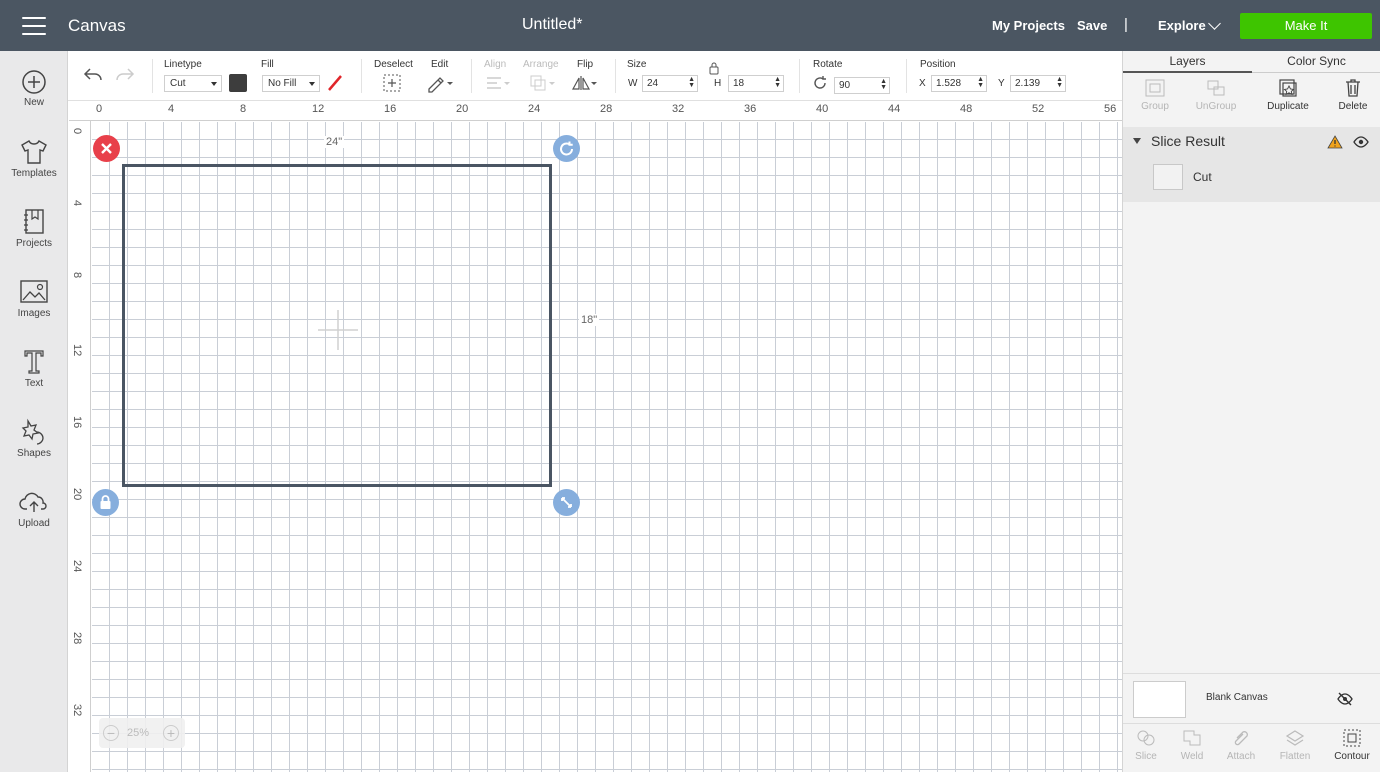  I want to click on position-label: Position, so click(938, 64).